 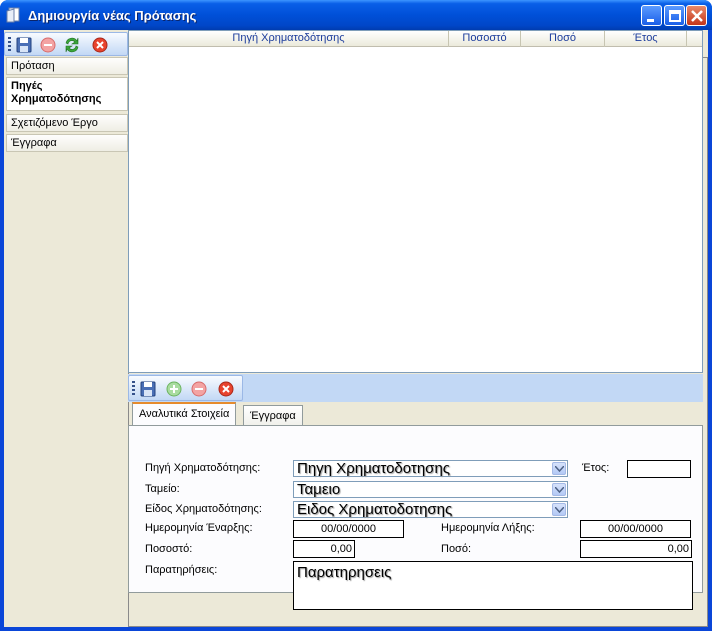 What do you see at coordinates (636, 549) in the screenshot?
I see `amount-field: 0,00` at bounding box center [636, 549].